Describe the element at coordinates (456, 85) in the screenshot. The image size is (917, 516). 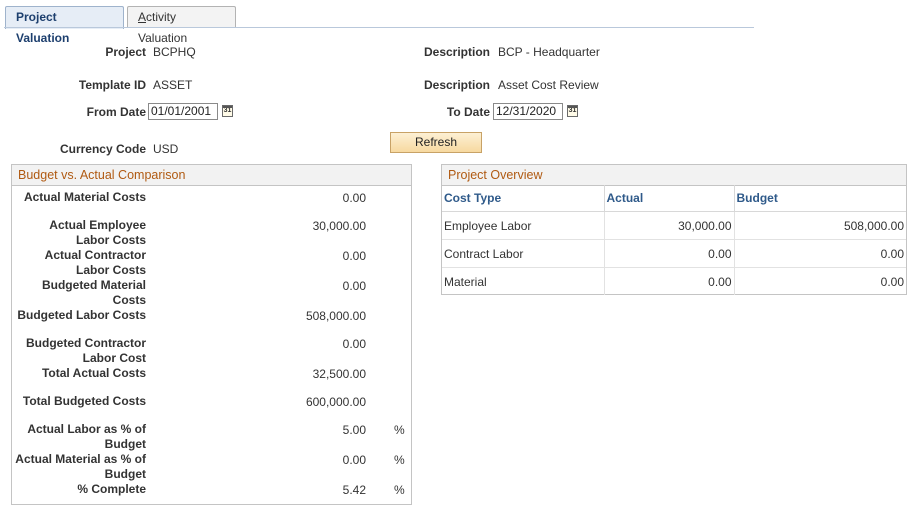
I see `description2-label: Description` at that location.